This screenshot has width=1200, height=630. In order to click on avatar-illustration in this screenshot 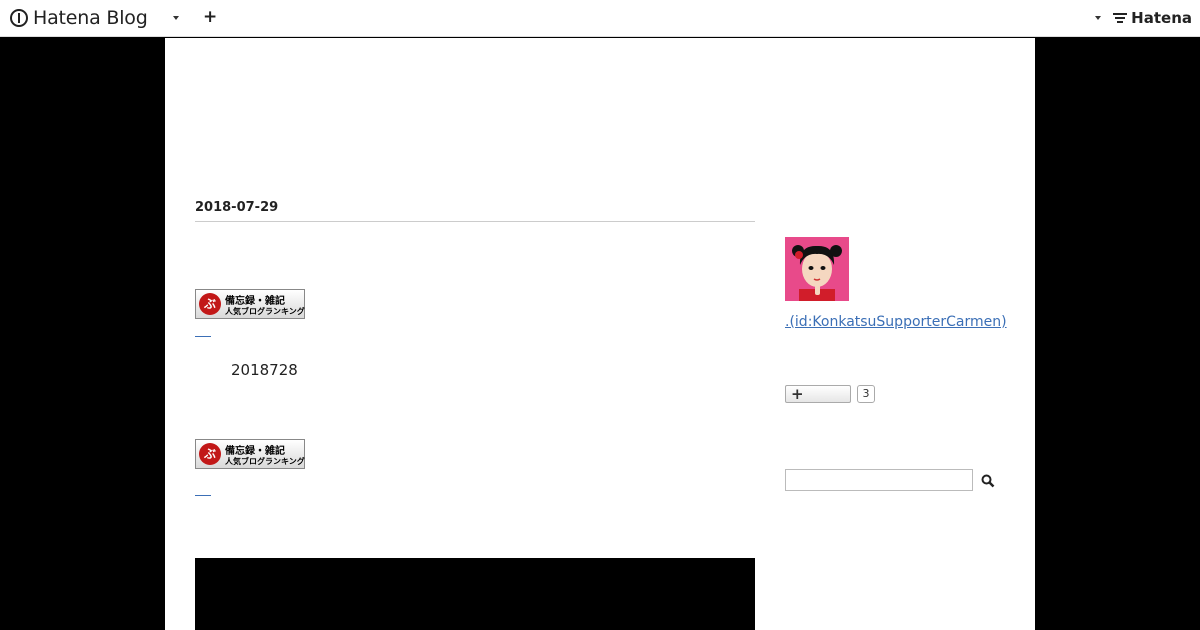, I will do `click(817, 269)`.